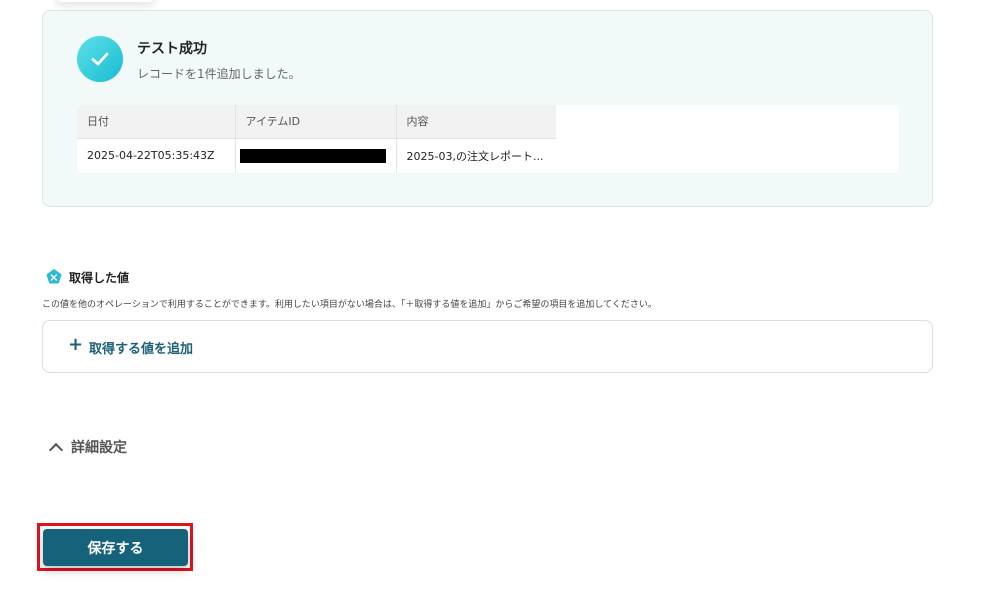 The image size is (987, 593). Describe the element at coordinates (105, 1) in the screenshot. I see `previous-card-edge` at that location.